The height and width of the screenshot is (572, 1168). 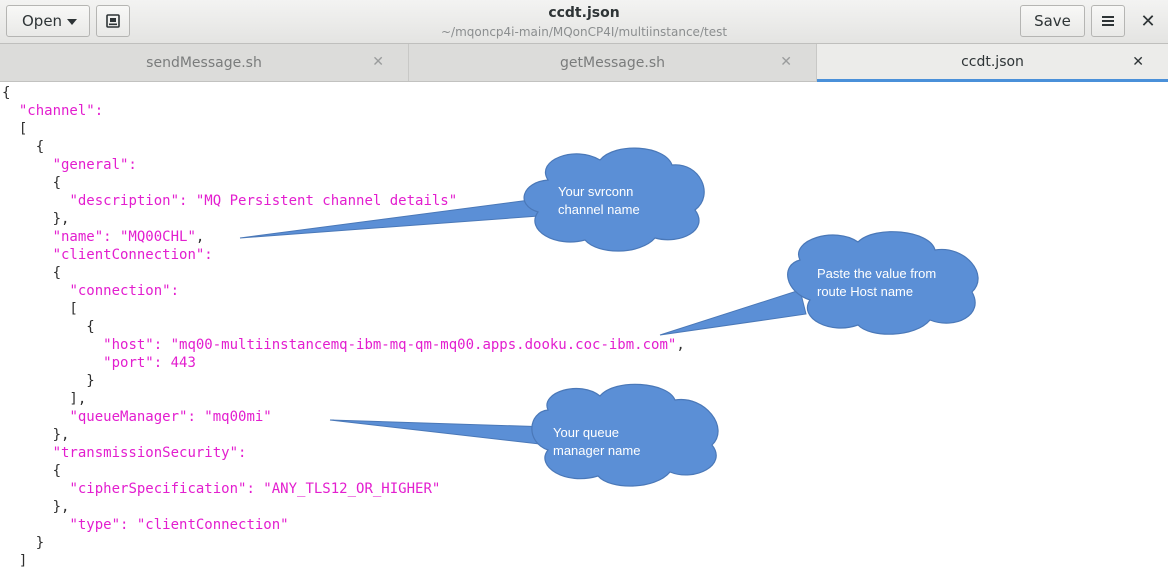 What do you see at coordinates (586, 432) in the screenshot?
I see `callout-line: Your queue` at bounding box center [586, 432].